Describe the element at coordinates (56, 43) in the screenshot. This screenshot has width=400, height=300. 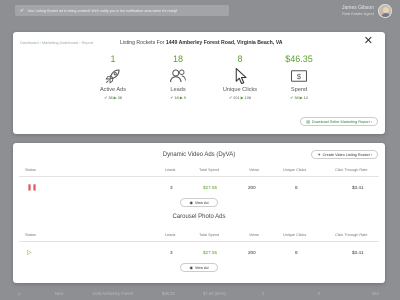
I see `breadcrumb: Dashboard › Marketing Dashboard › Report` at that location.